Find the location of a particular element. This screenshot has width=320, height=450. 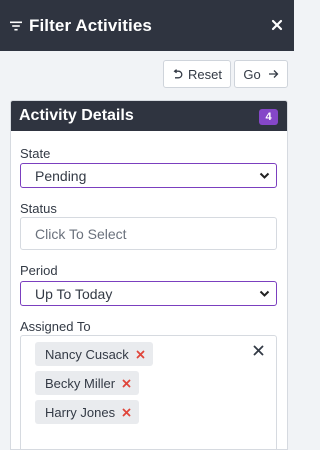

dialog-title: Filter Activities is located at coordinates (90, 25).